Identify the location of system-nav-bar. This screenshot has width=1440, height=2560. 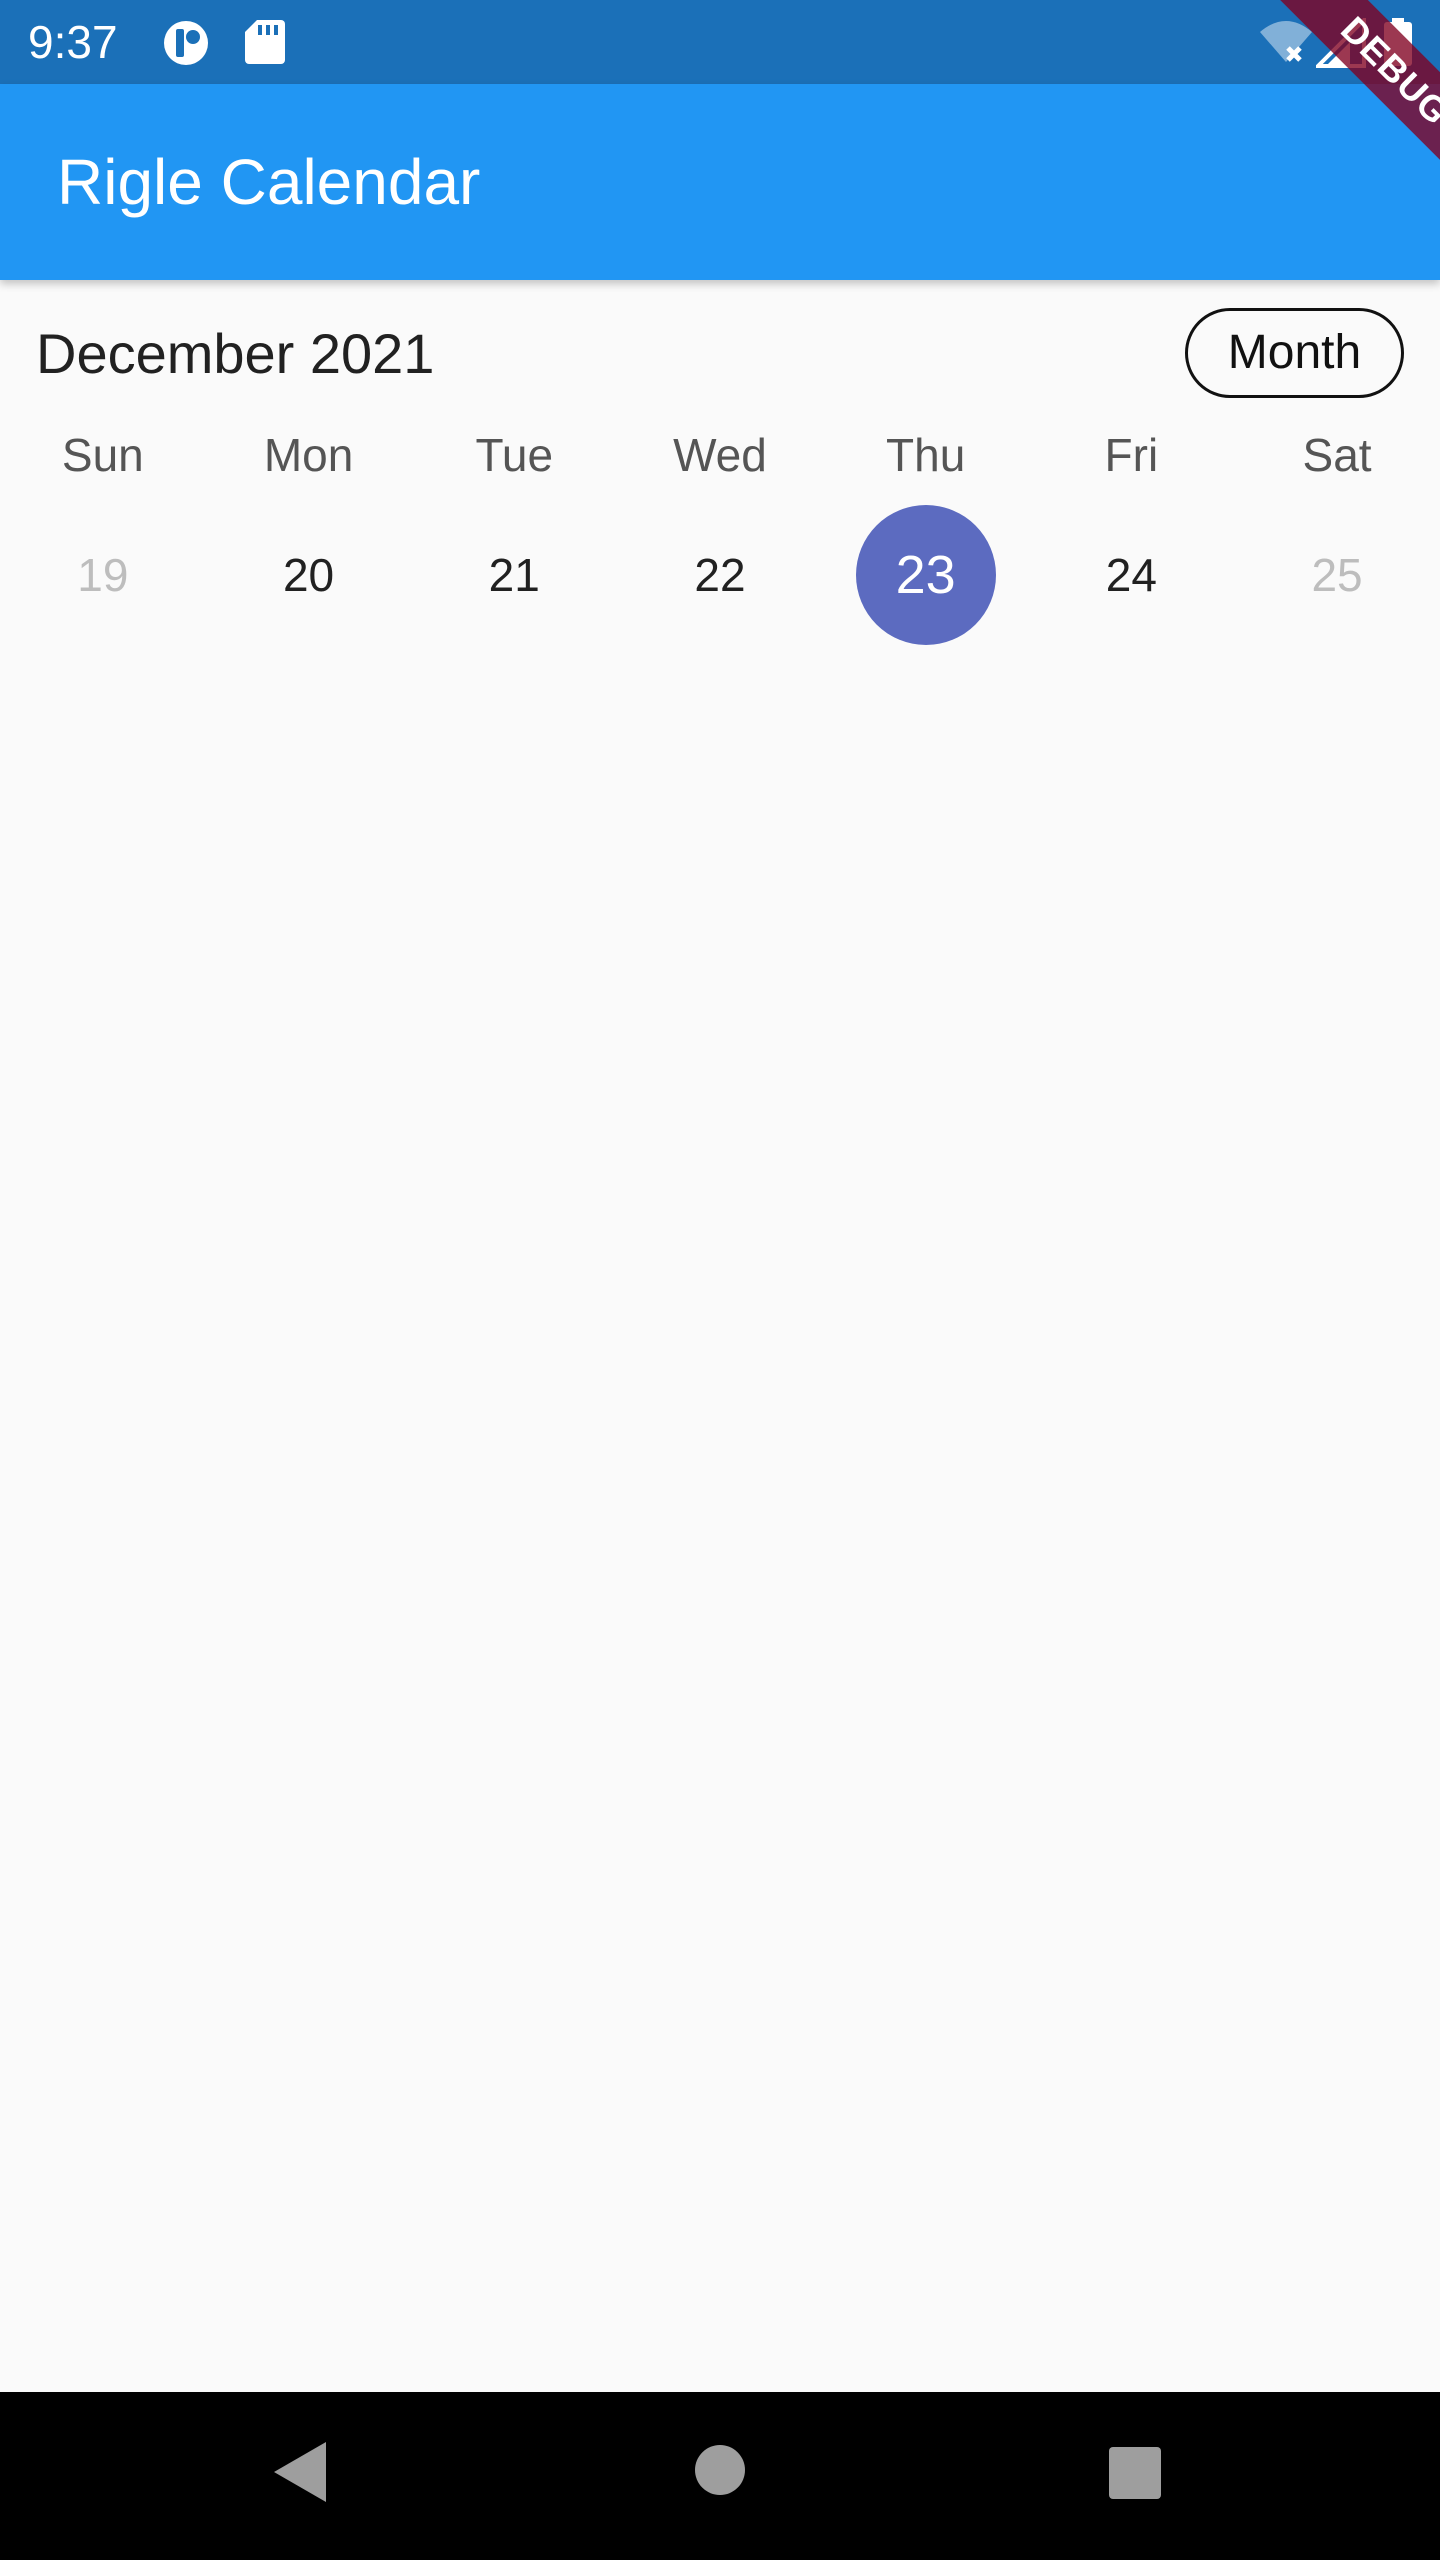
(720, 2476).